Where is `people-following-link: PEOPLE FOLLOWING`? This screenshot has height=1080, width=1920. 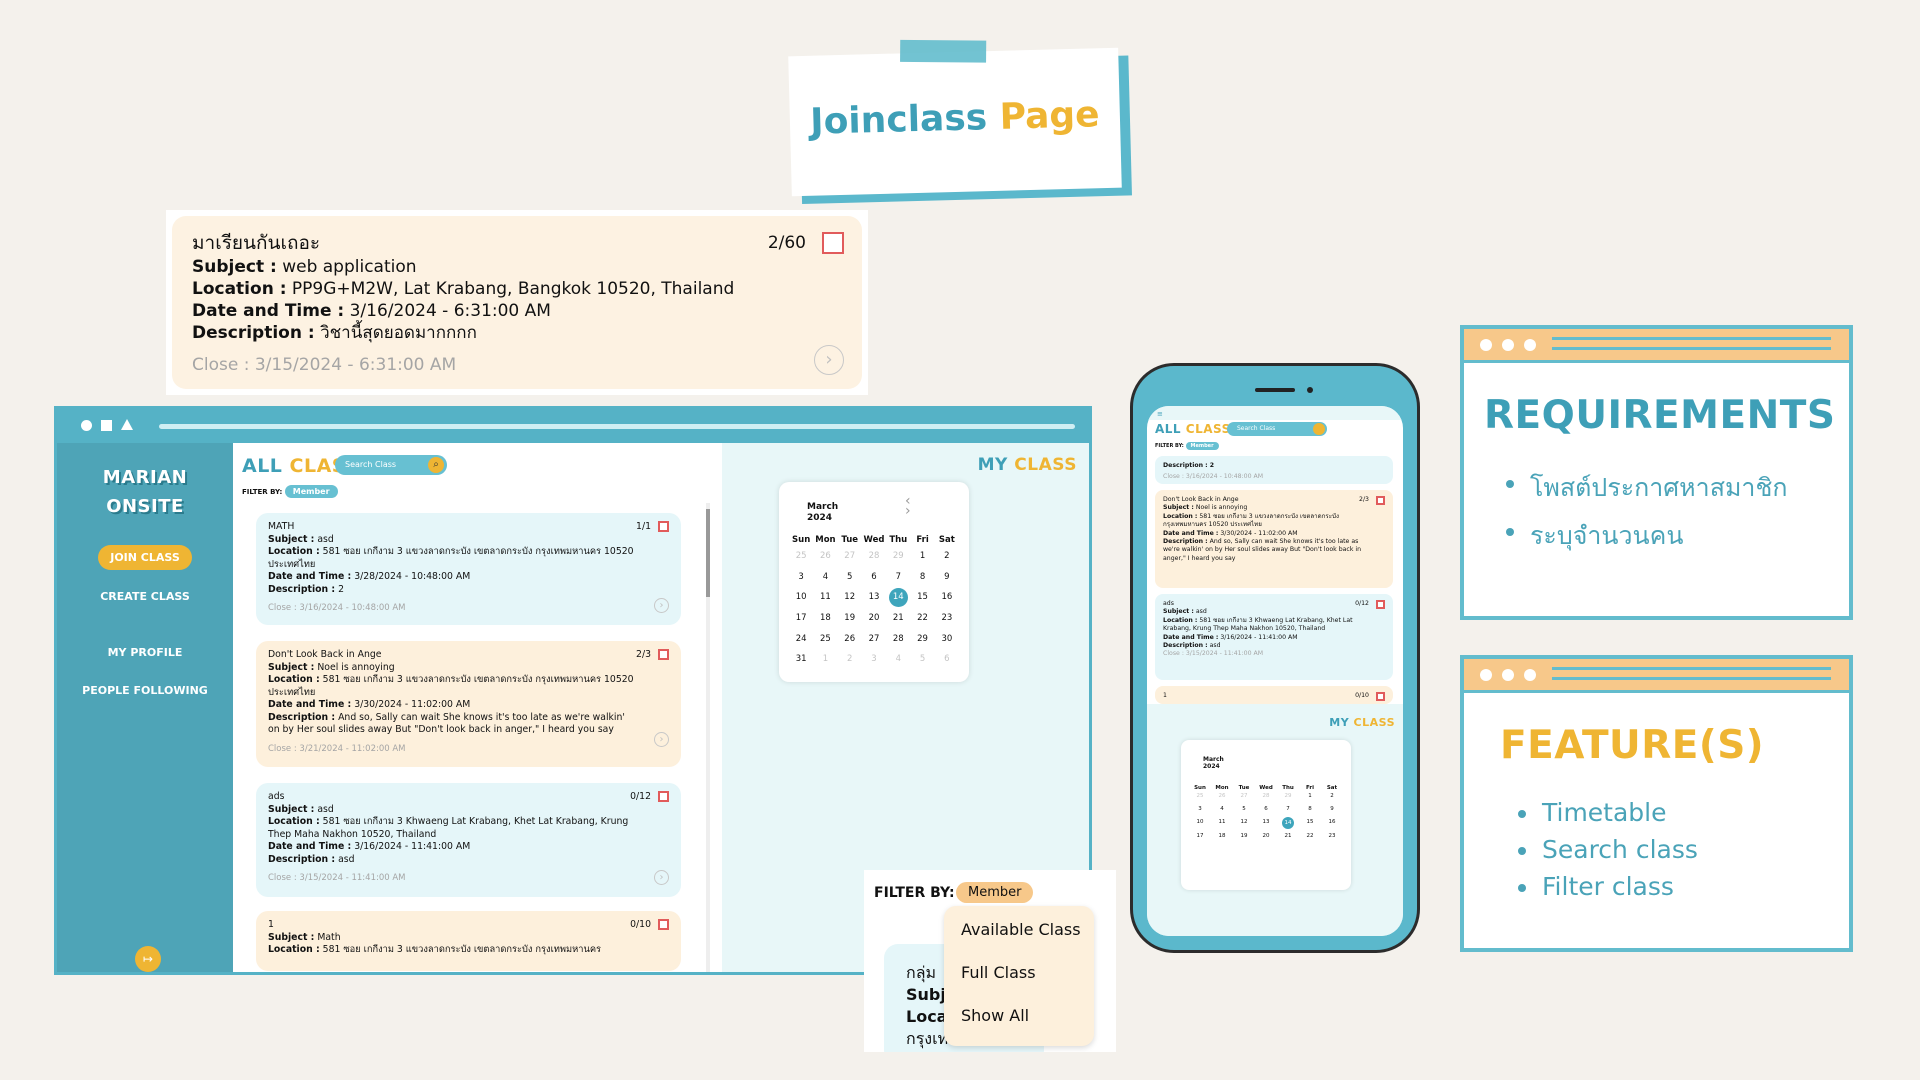
people-following-link: PEOPLE FOLLOWING is located at coordinates (145, 690).